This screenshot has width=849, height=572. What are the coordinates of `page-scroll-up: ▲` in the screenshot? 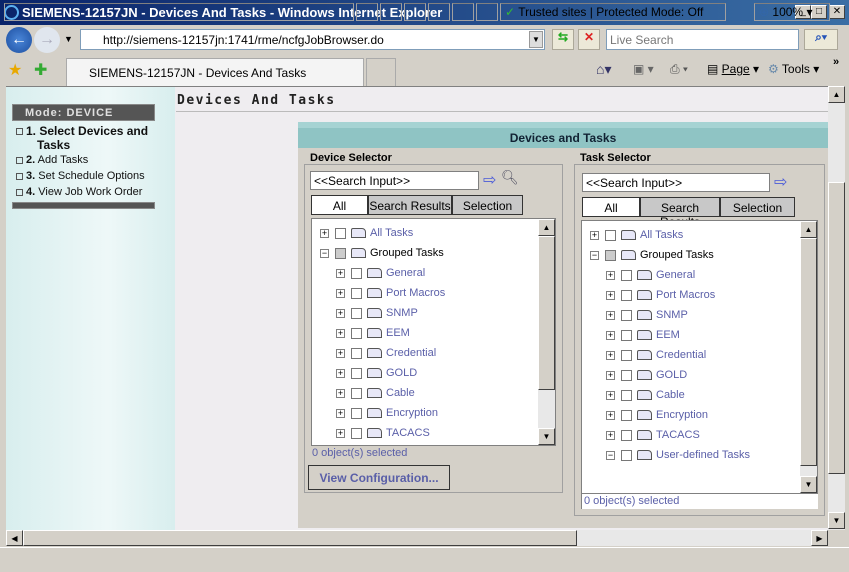 It's located at (836, 94).